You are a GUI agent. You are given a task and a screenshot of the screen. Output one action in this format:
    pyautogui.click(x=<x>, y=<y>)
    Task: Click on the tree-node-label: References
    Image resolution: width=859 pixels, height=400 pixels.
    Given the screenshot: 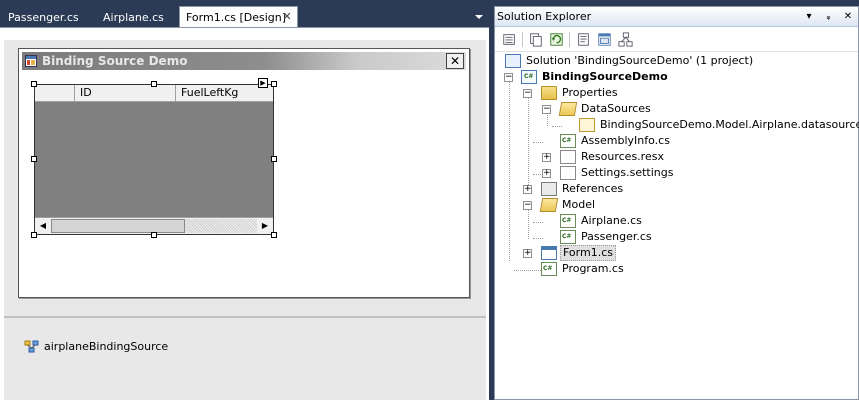 What is the action you would take?
    pyautogui.click(x=593, y=188)
    